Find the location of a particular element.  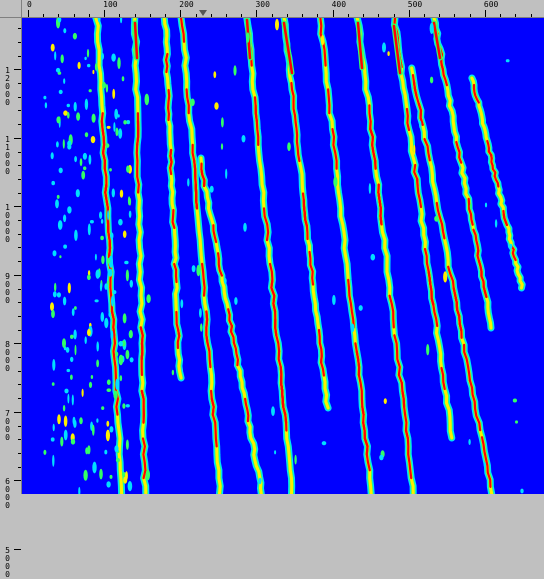

left-ruler: 12000110001000090008000700060005000 is located at coordinates (11, 298).